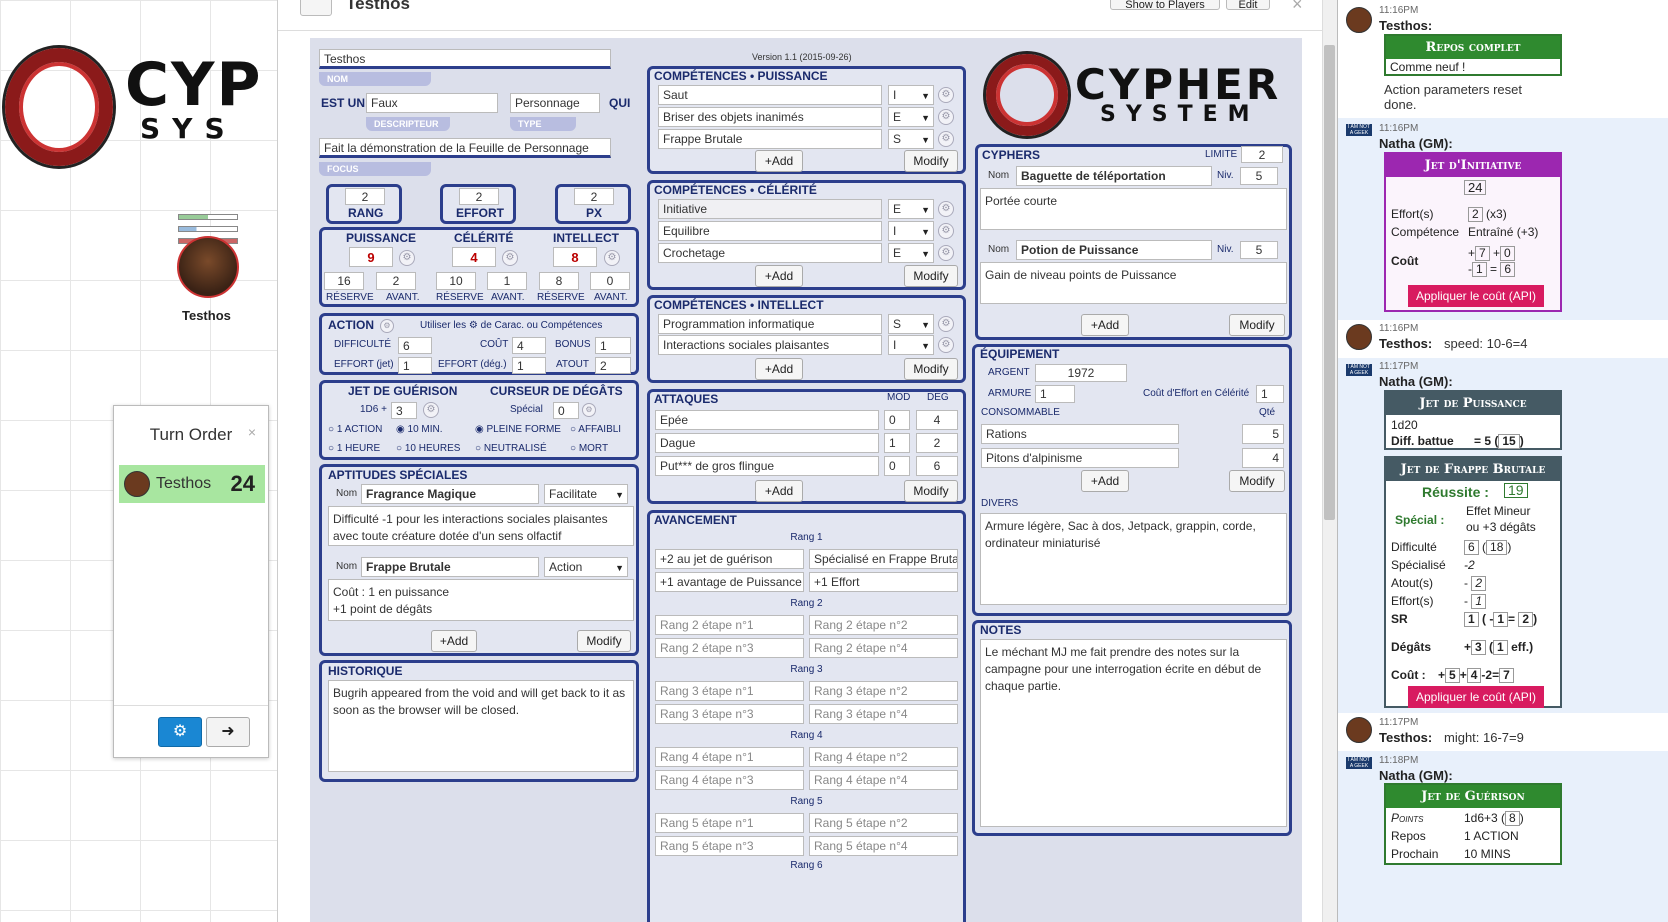 This screenshot has height=922, width=1668. What do you see at coordinates (479, 196) in the screenshot?
I see `effort-input: 2` at bounding box center [479, 196].